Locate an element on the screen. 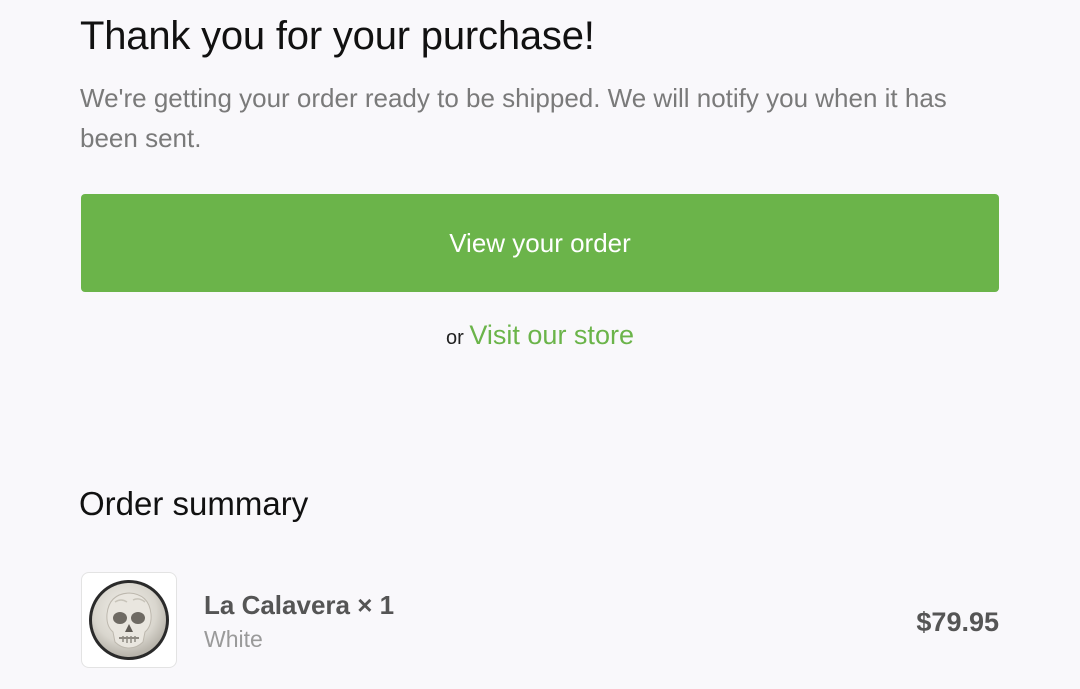 Image resolution: width=1080 pixels, height=689 pixels. view-order-button: View your order is located at coordinates (540, 243).